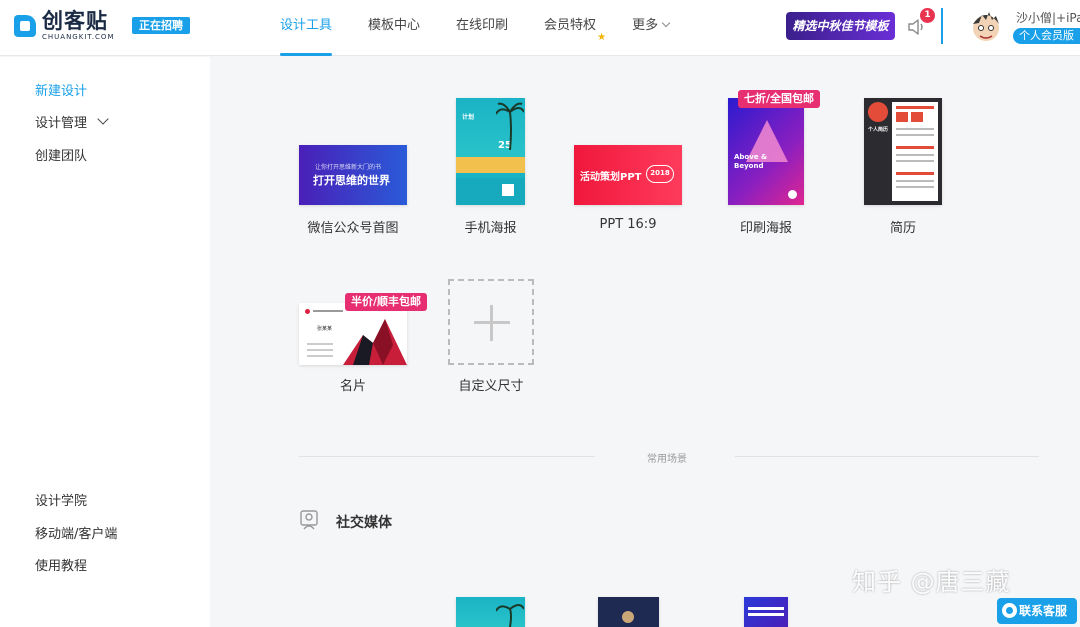 The image size is (1080, 627). I want to click on template-label: 印刷海报, so click(765, 228).